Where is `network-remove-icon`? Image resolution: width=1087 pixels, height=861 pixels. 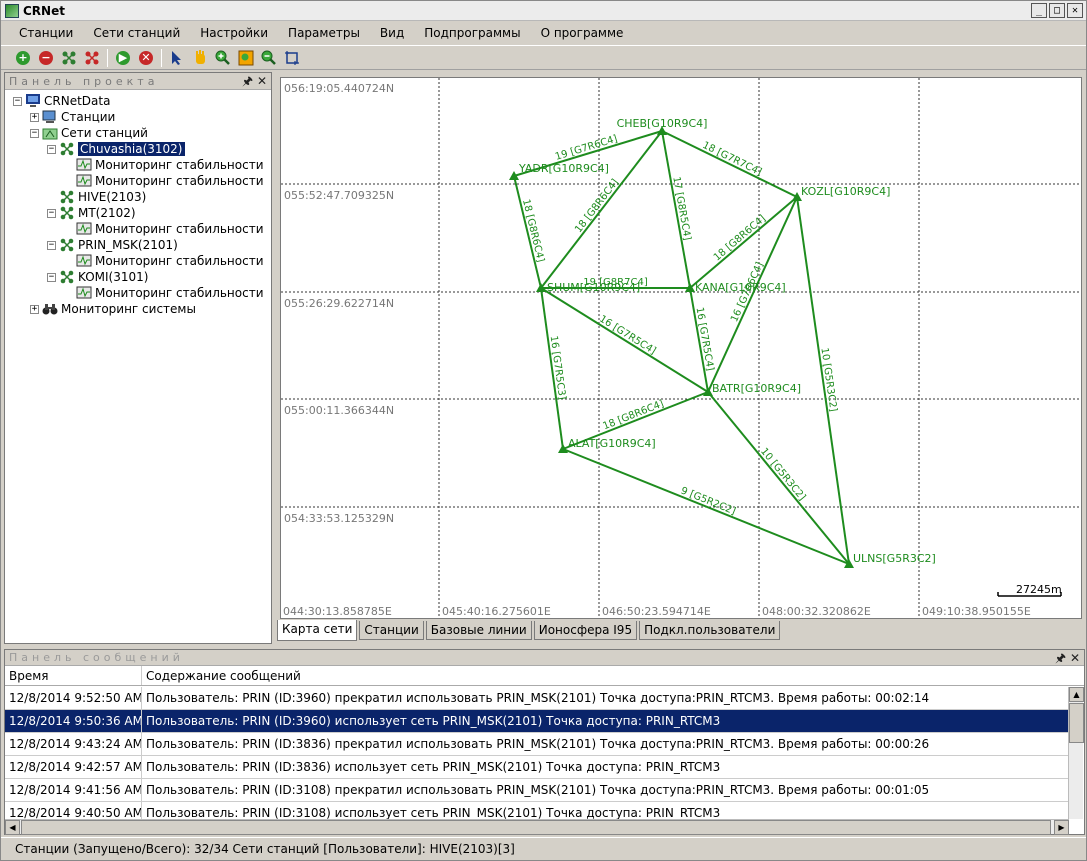 network-remove-icon is located at coordinates (92, 58).